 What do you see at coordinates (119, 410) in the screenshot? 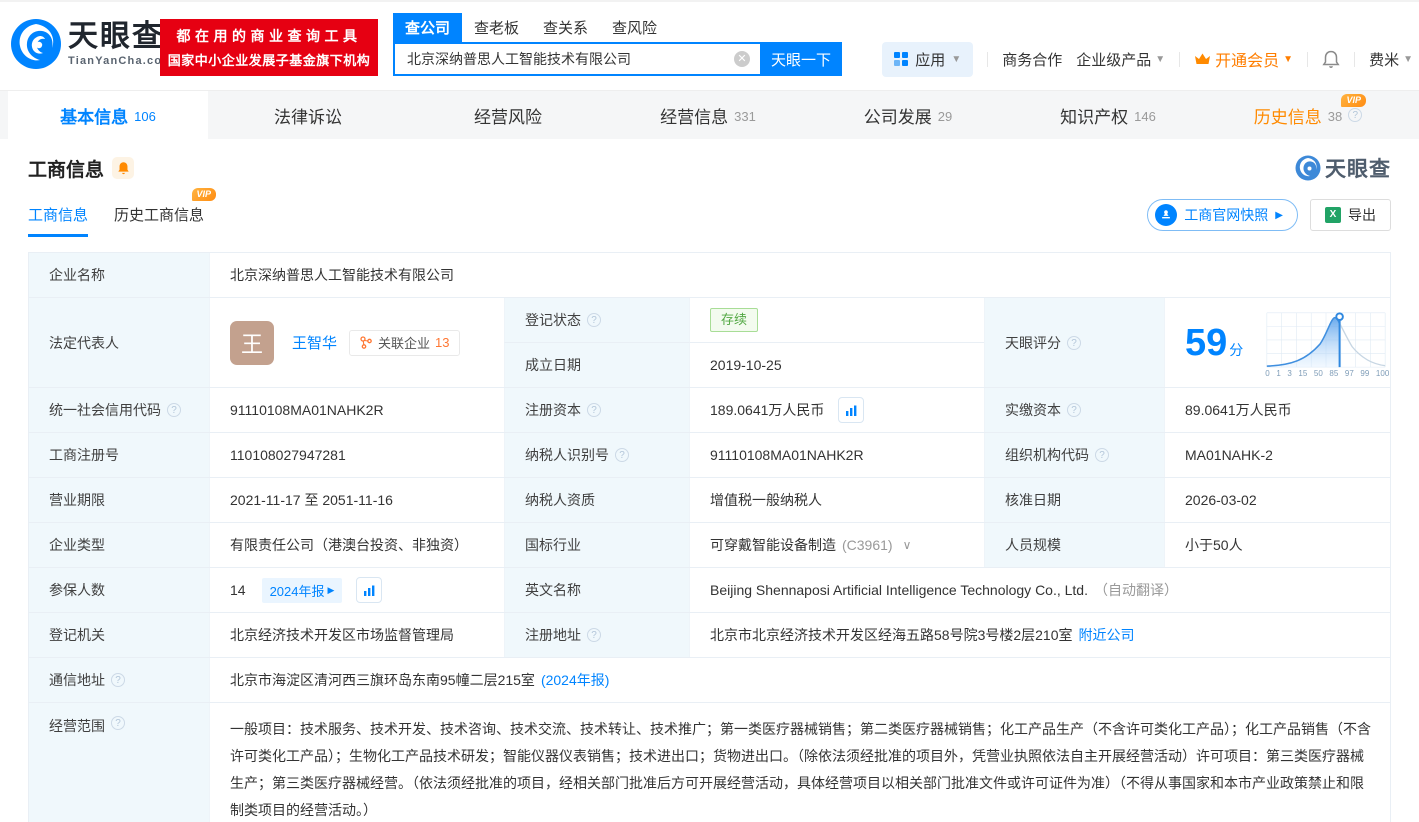
I see `field-label: 统一社会信用代码?` at bounding box center [119, 410].